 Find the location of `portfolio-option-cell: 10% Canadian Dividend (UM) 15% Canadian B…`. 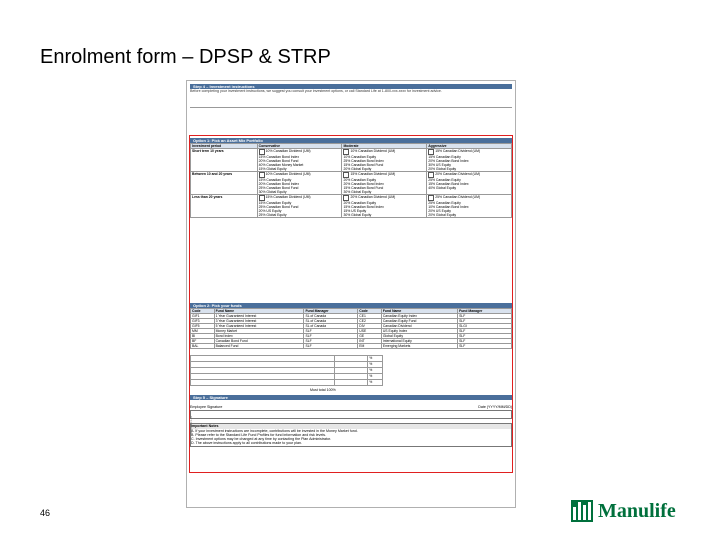

portfolio-option-cell: 10% Canadian Dividend (UM) 15% Canadian B… is located at coordinates (299, 160).